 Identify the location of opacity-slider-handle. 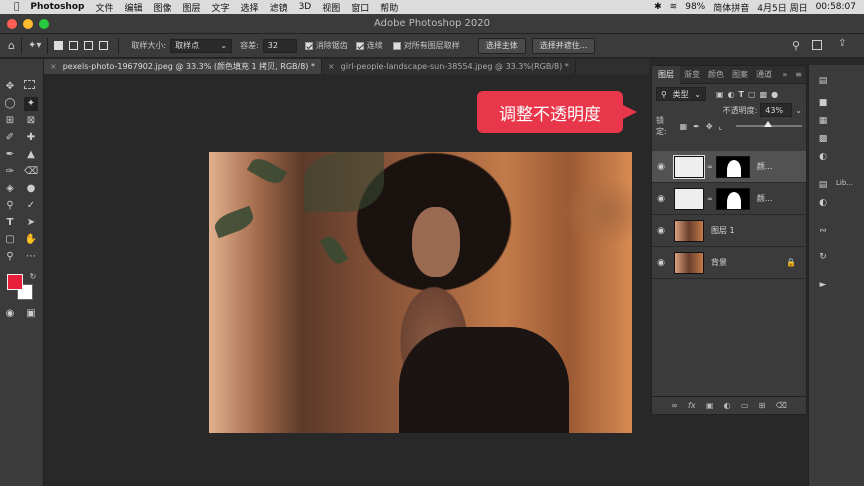
(768, 124).